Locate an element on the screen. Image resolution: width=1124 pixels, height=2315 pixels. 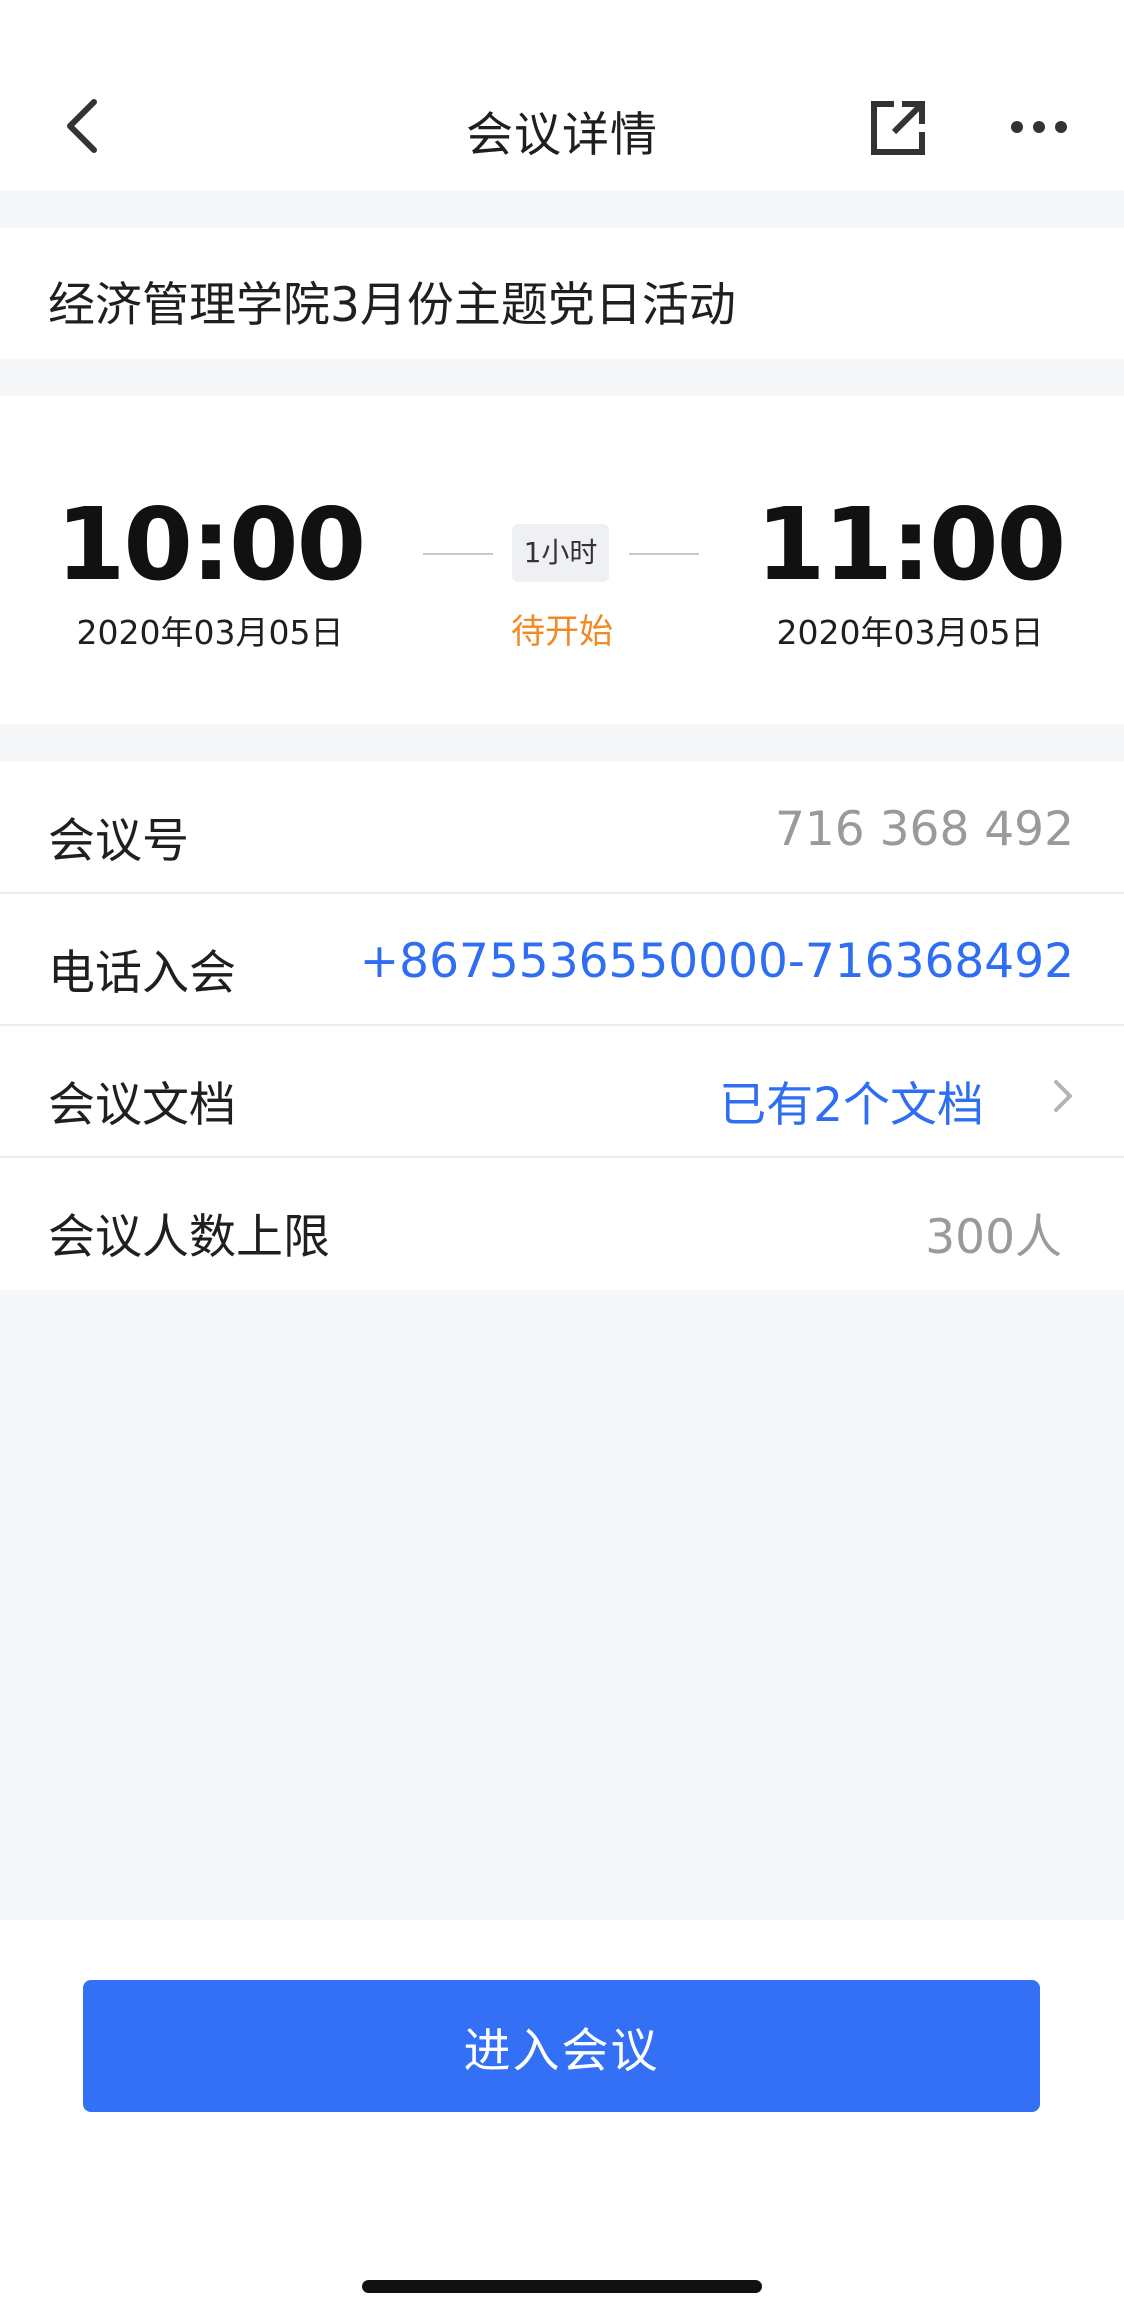
end-time: 11:00 is located at coordinates (910, 544).